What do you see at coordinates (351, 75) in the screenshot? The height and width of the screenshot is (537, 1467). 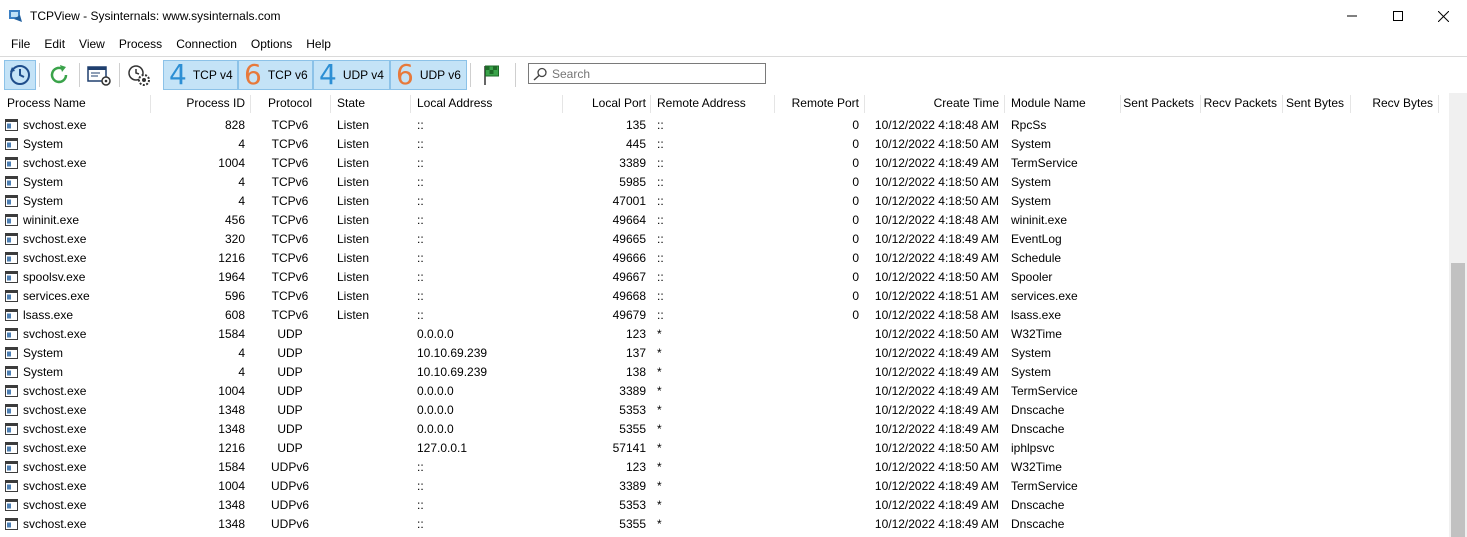 I see `udp-v4-toggle: 4 UDP v4` at bounding box center [351, 75].